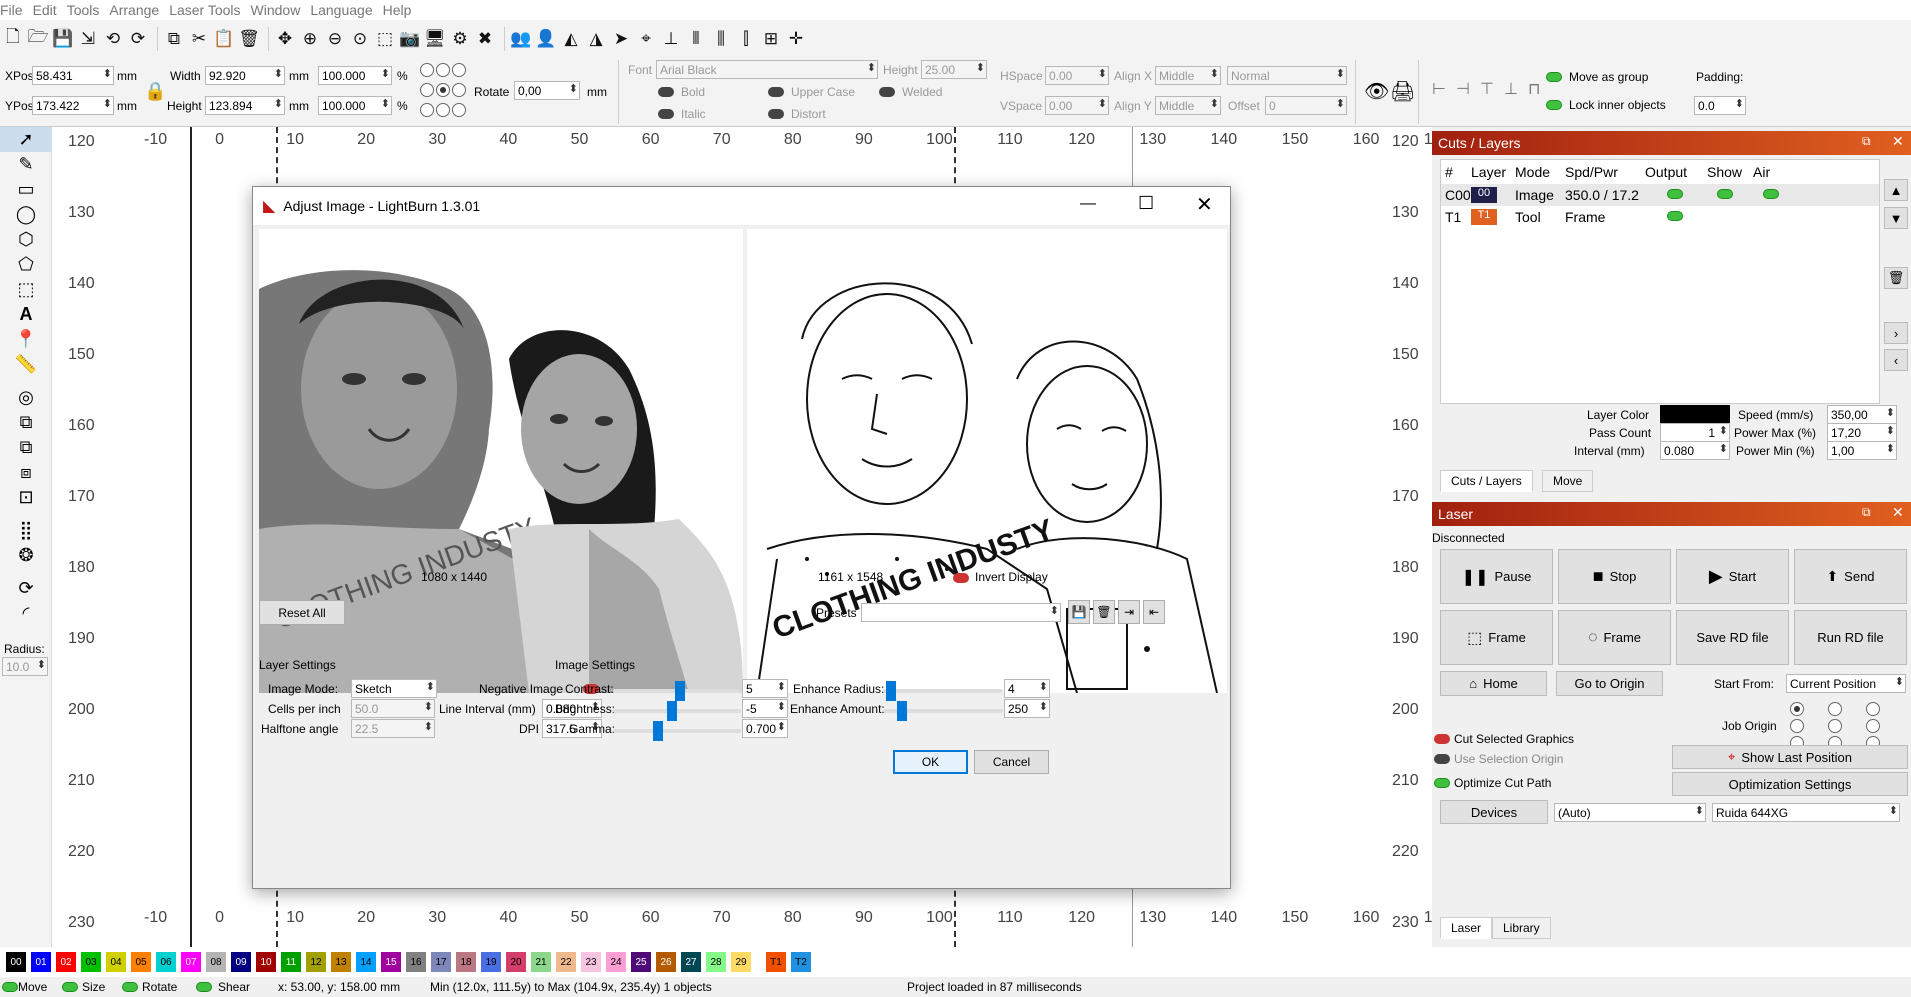  I want to click on palette-swatch: 28, so click(716, 962).